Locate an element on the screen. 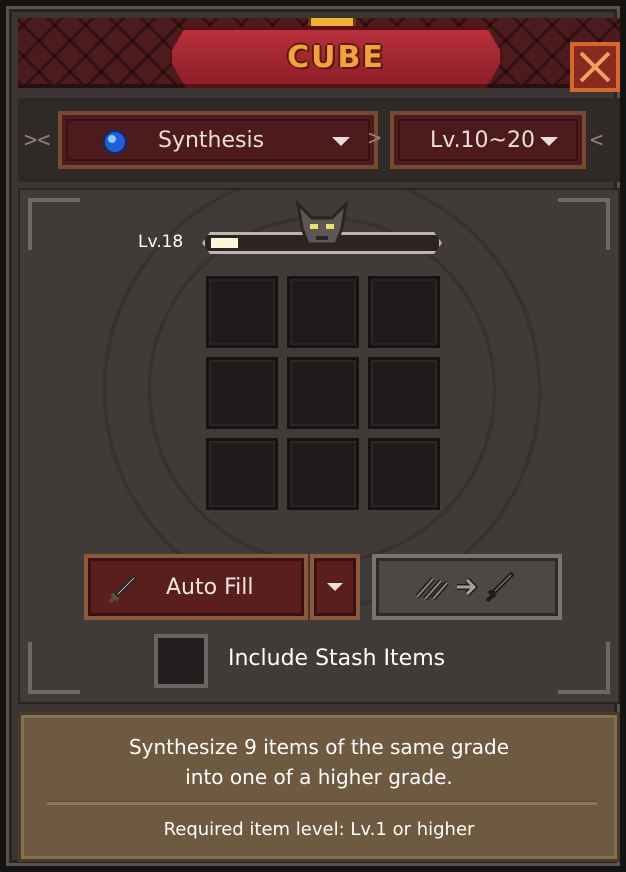  sword-icon is located at coordinates (123, 589).